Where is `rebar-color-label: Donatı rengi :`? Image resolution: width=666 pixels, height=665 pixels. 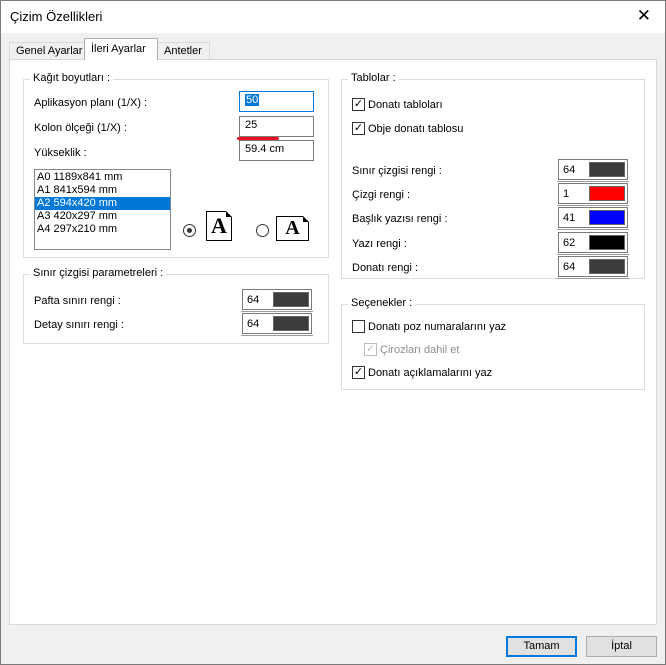
rebar-color-label: Donatı rengi : is located at coordinates (385, 268).